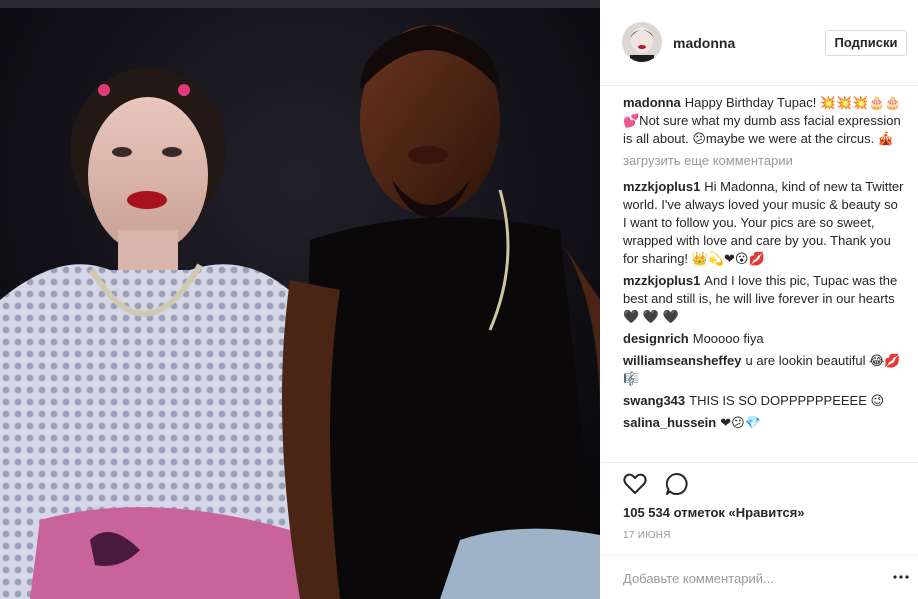 The width and height of the screenshot is (918, 599). I want to click on avatar-image, so click(642, 42).